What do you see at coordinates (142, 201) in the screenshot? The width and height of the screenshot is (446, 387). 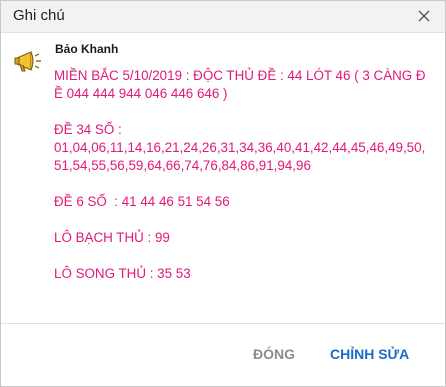 I see `note-paragraph: ĐỀ 6 SỐ : 41 44 46 51 54 56` at bounding box center [142, 201].